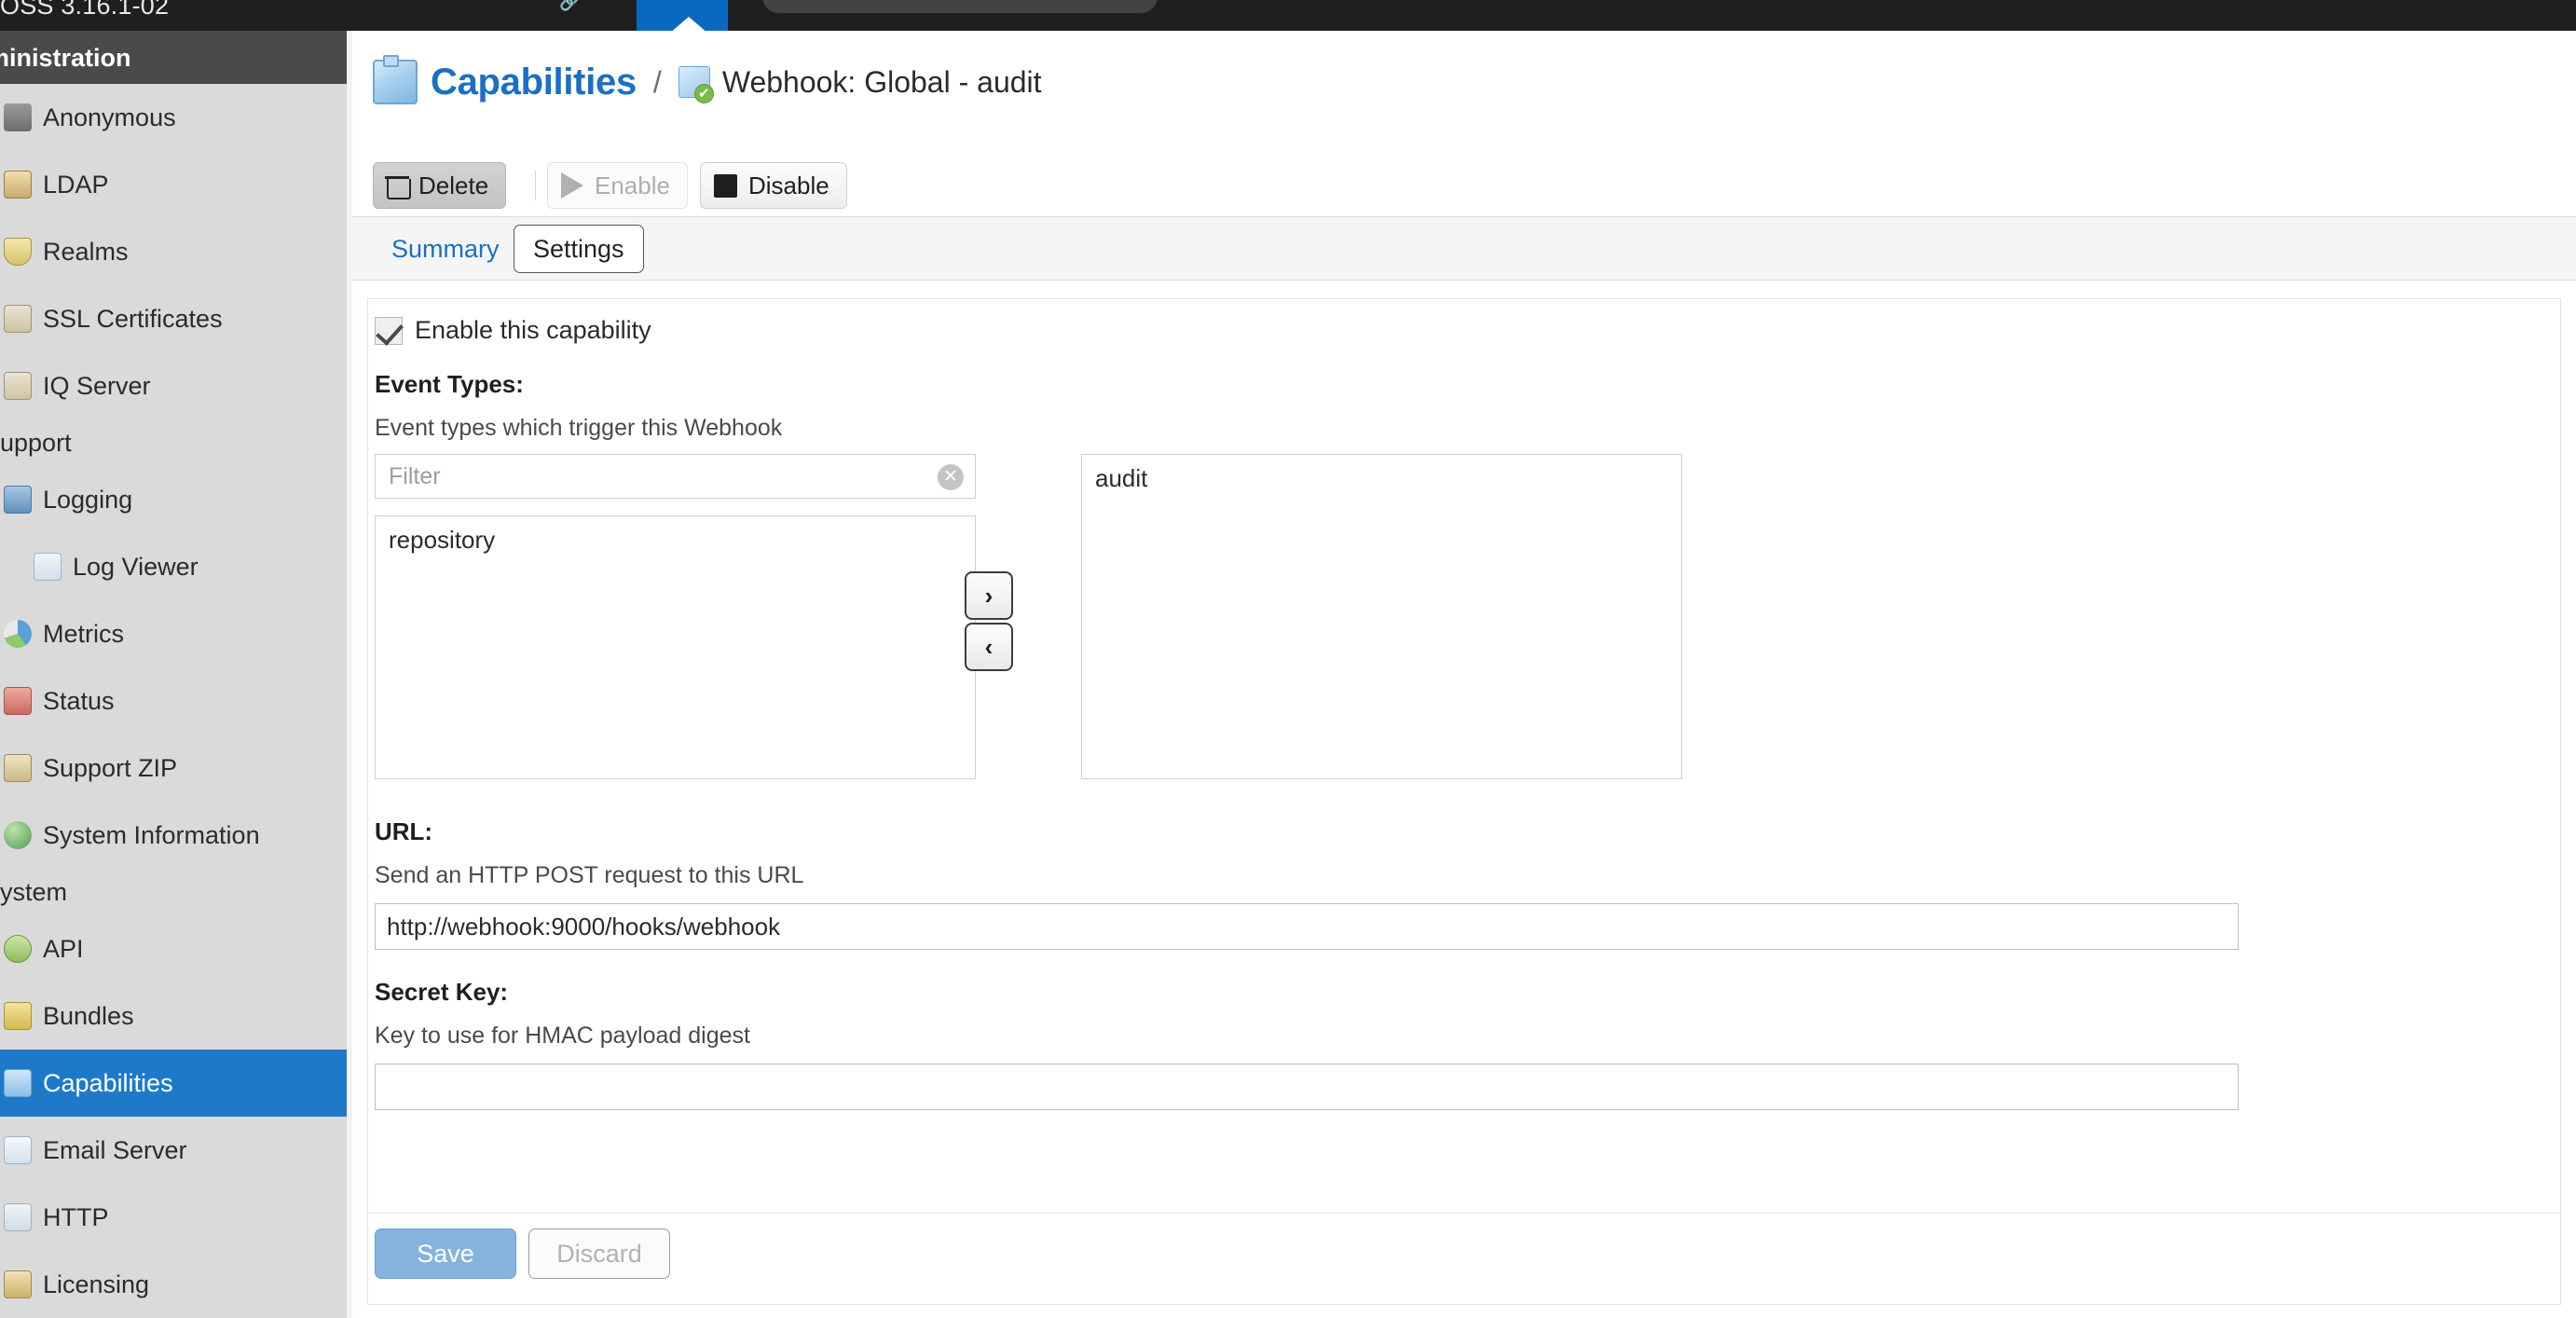 The width and height of the screenshot is (2576, 1318). Describe the element at coordinates (1464, 188) in the screenshot. I see `capability-toolbar: Delete Enable Disable` at that location.